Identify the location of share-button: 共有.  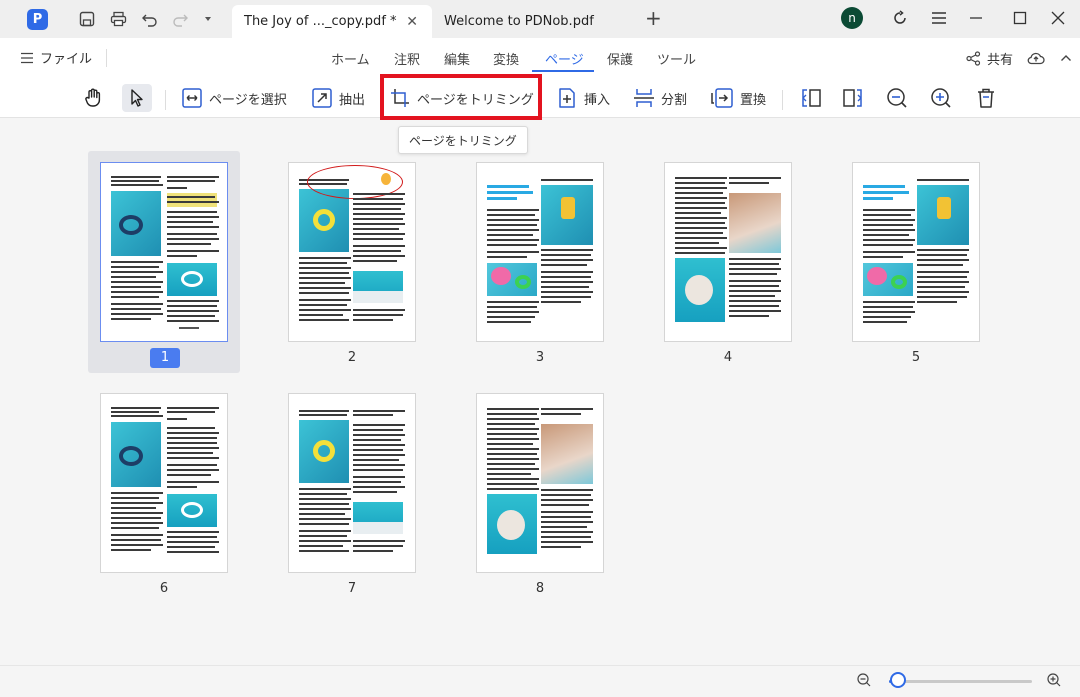
(989, 58).